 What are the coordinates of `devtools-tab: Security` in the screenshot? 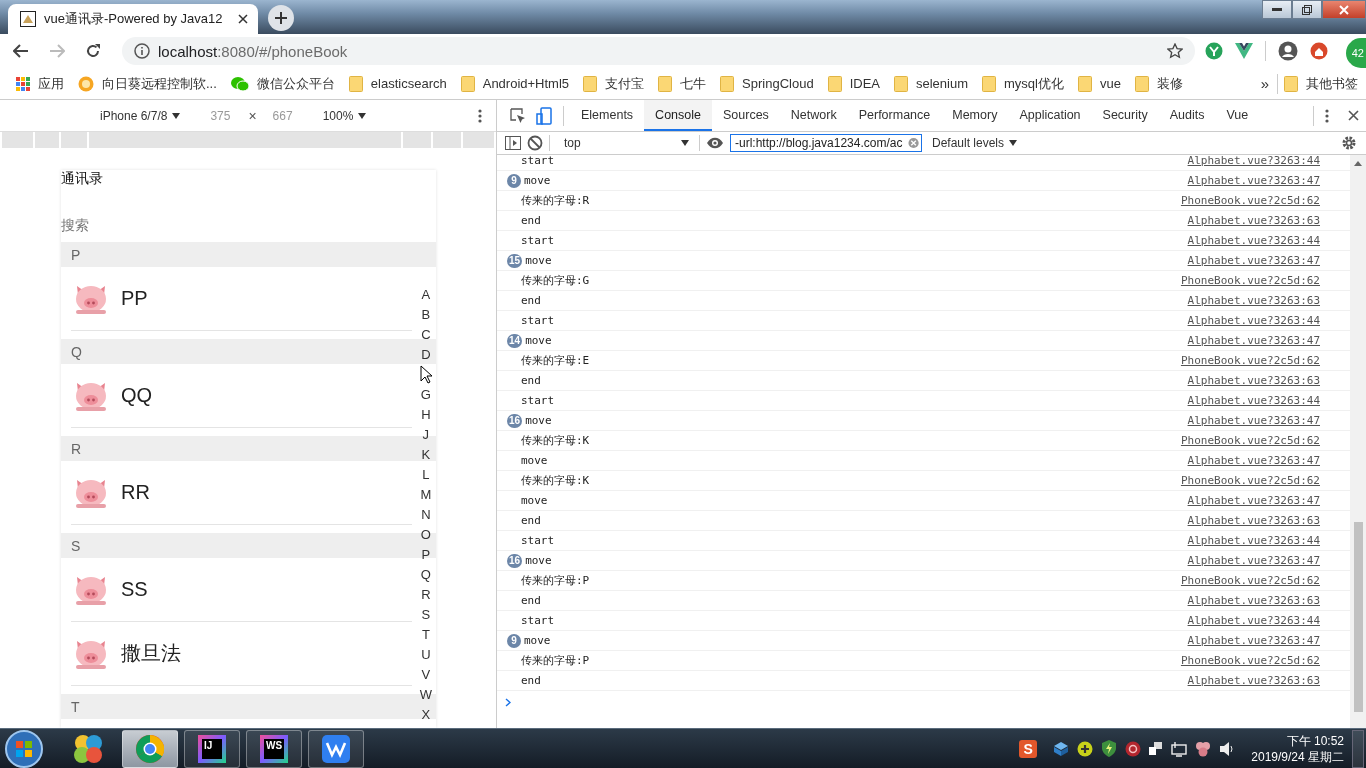 It's located at (1125, 115).